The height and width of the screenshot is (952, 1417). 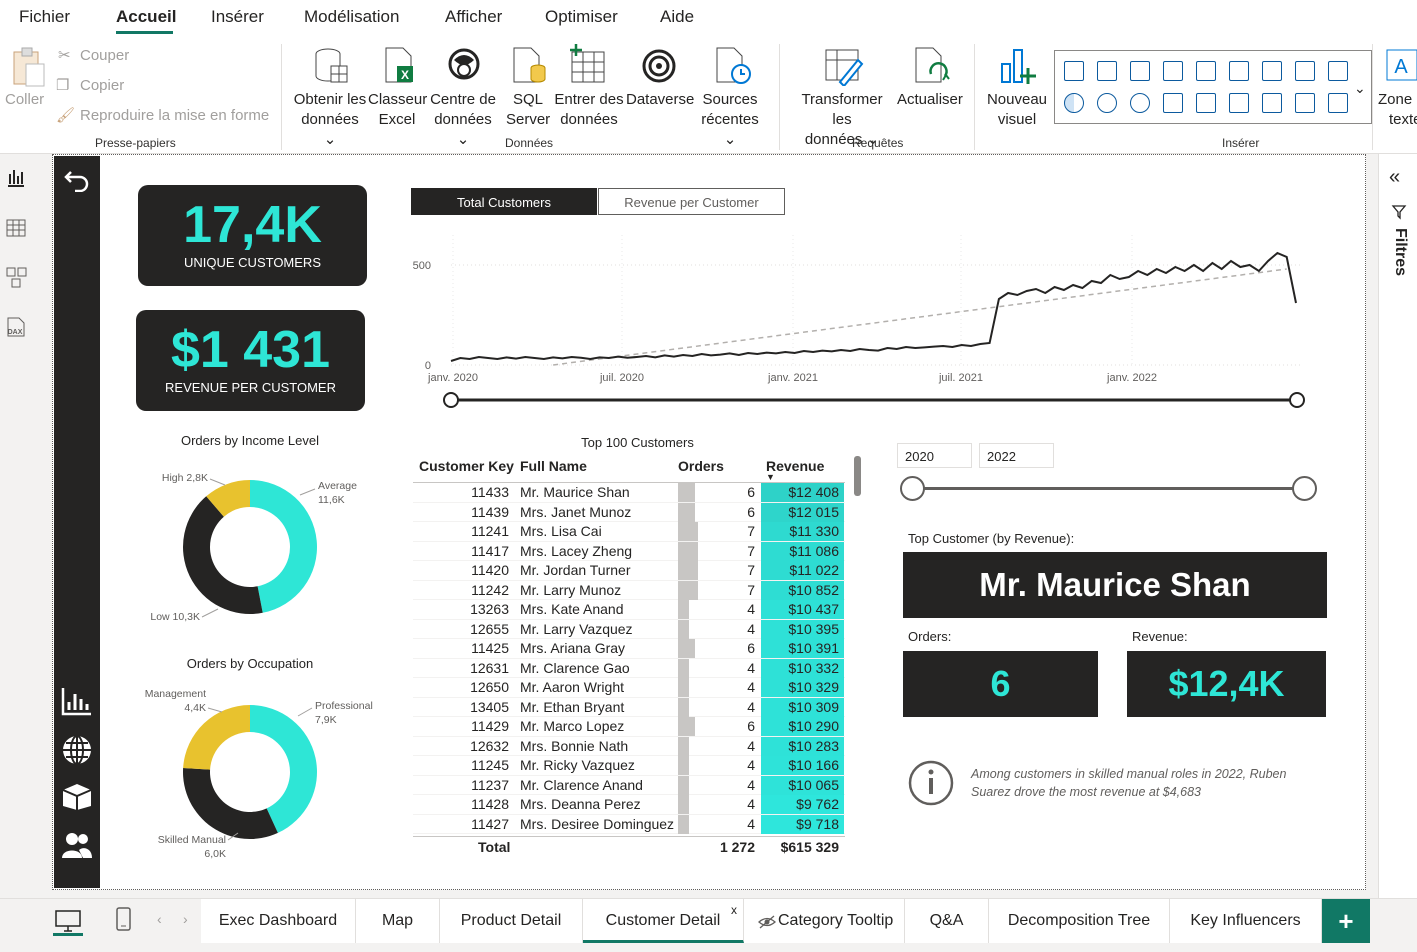 I want to click on dataverse-button: Dataverse, so click(x=660, y=100).